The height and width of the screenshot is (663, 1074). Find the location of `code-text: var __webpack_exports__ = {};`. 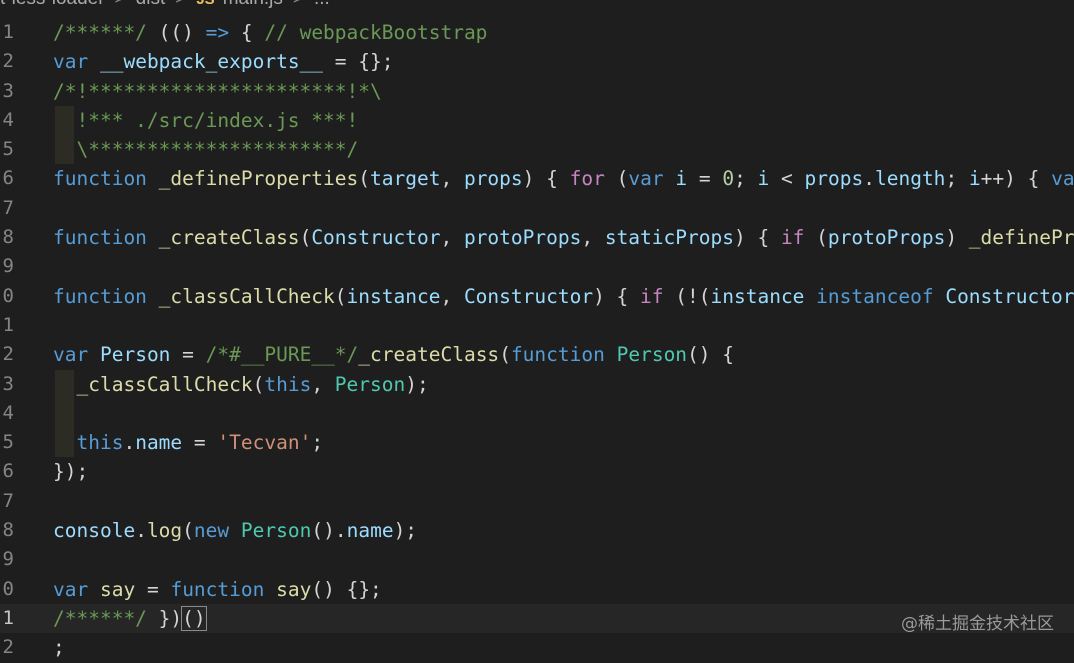

code-text: var __webpack_exports__ = {}; is located at coordinates (223, 61).